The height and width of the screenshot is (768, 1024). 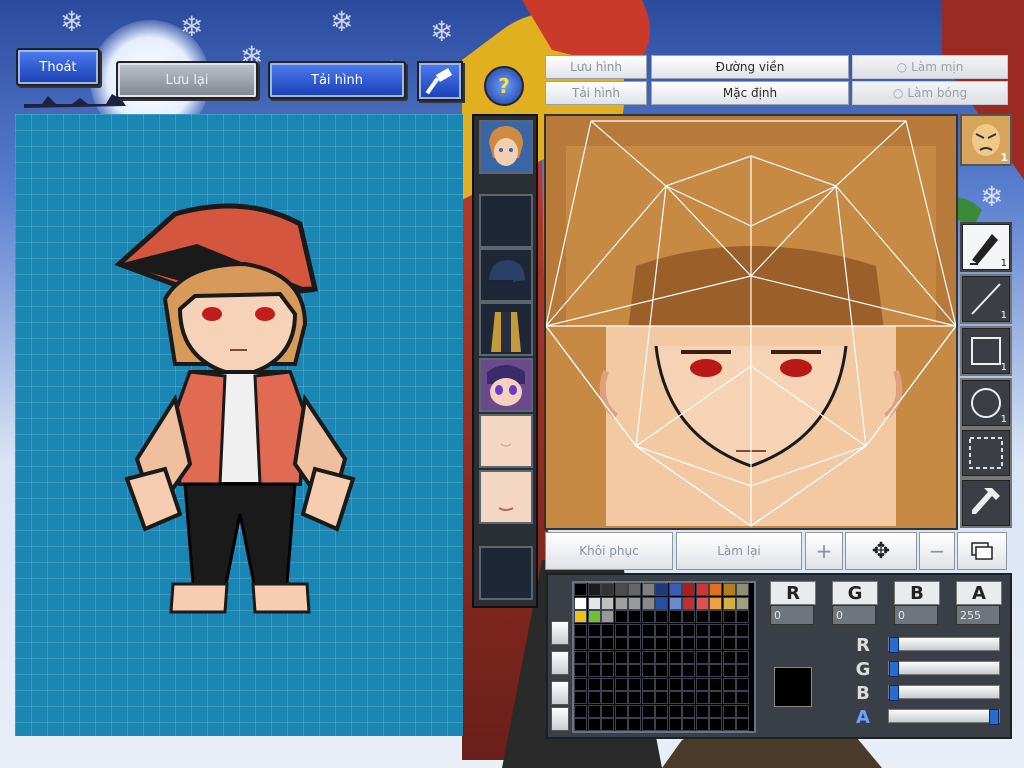 I want to click on thumb-eyes, so click(x=506, y=385).